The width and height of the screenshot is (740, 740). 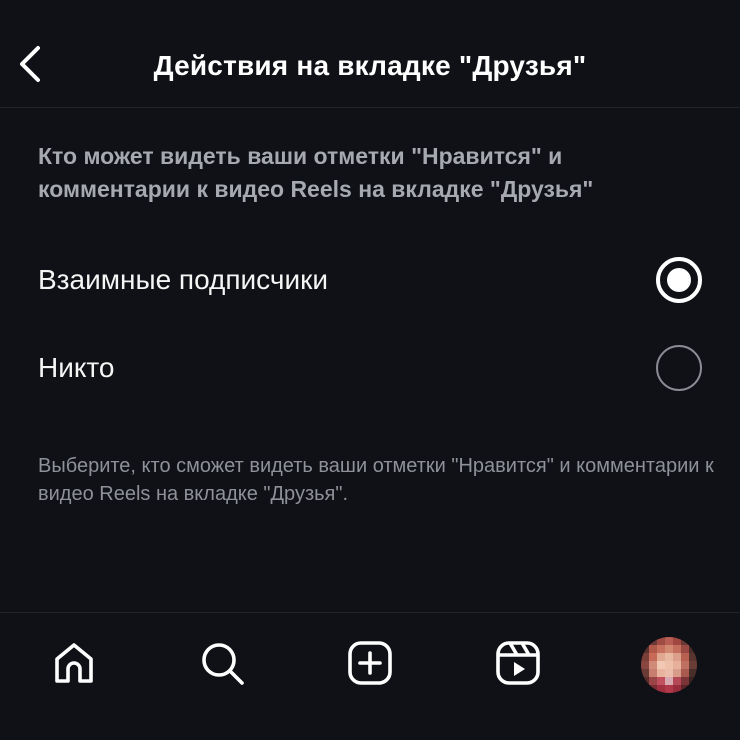 I want to click on nav-search, so click(x=222, y=665).